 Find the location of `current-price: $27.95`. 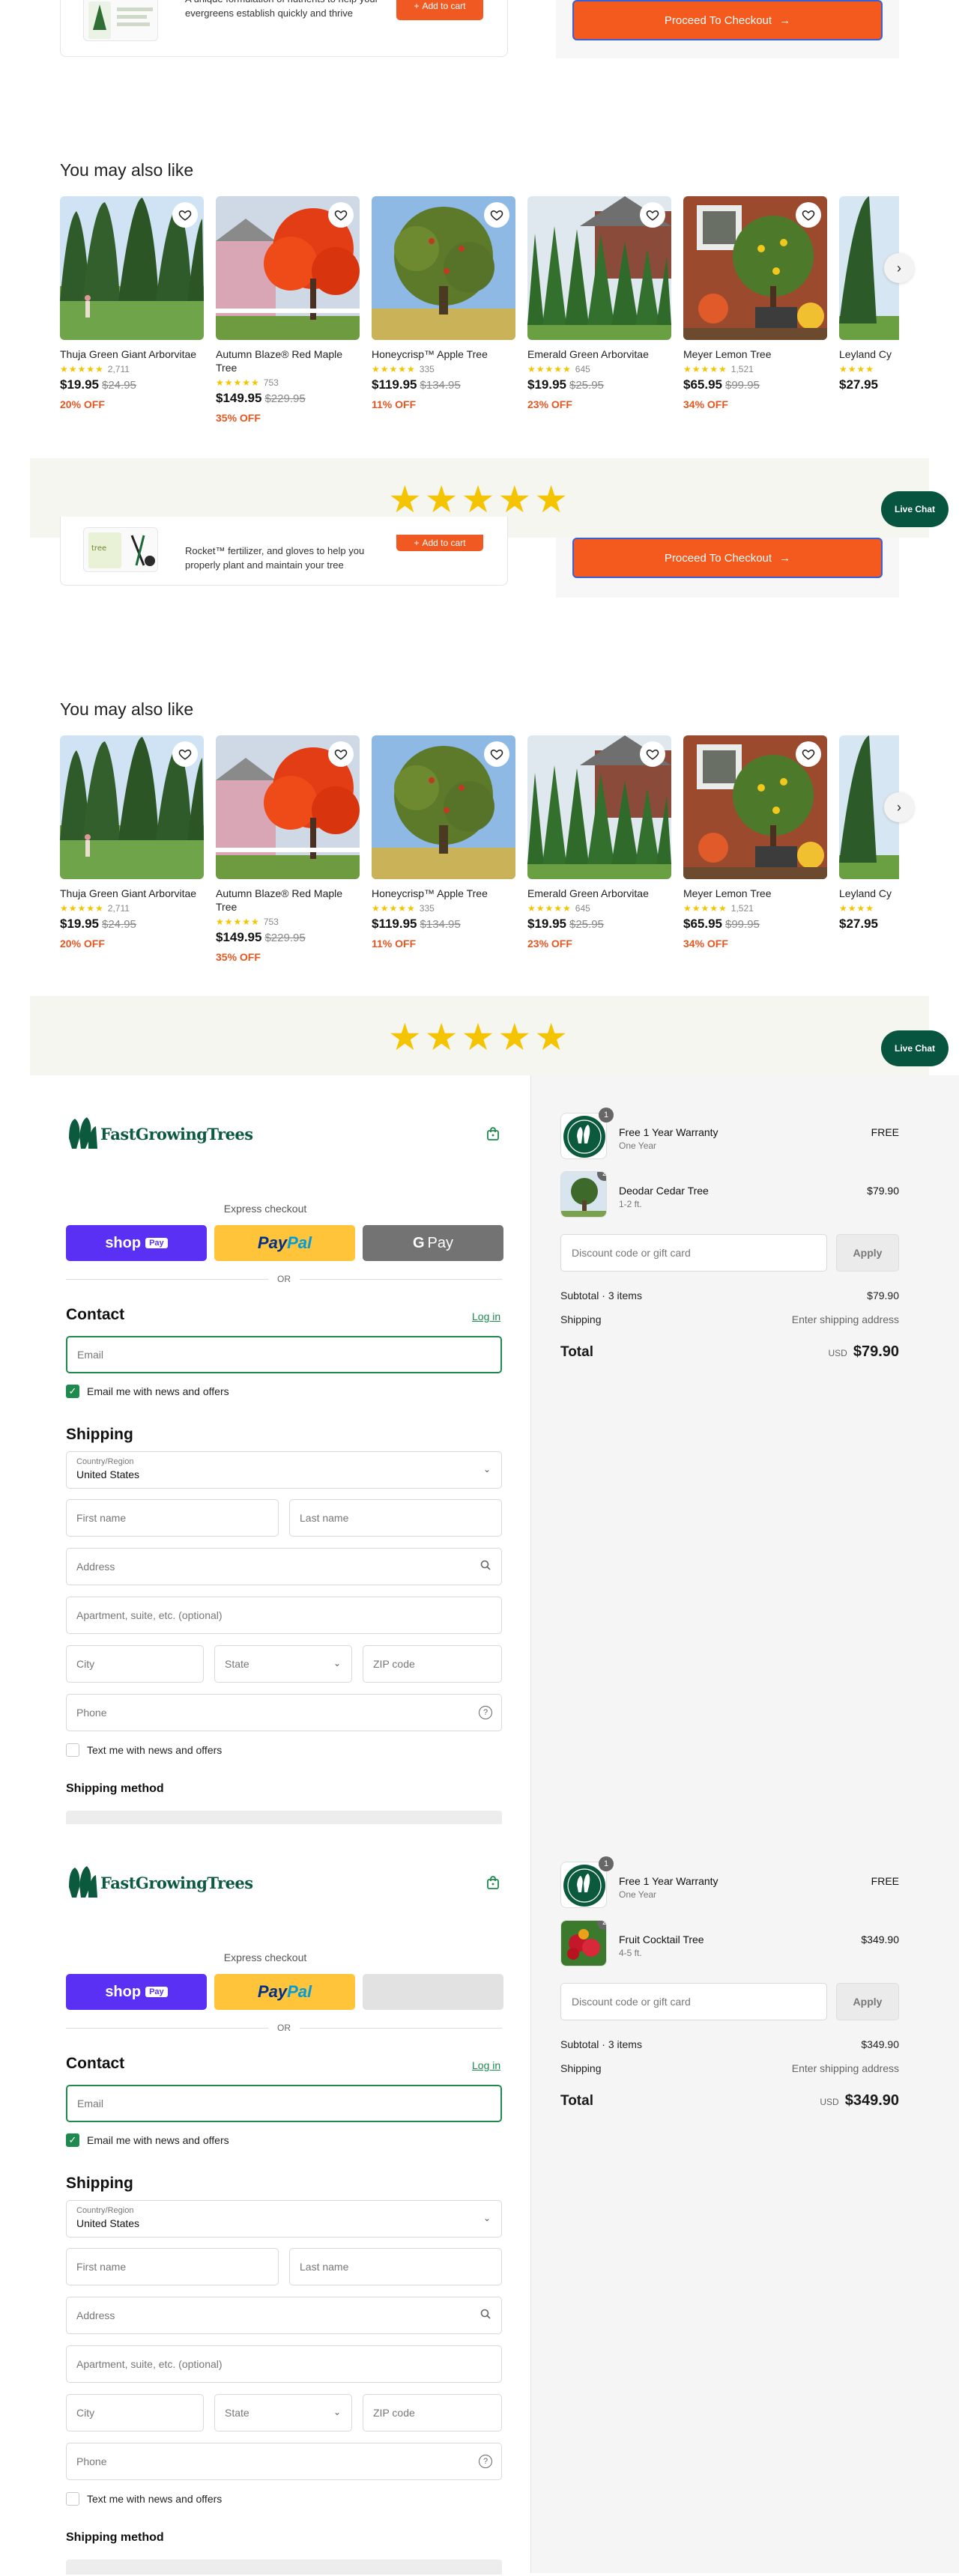

current-price: $27.95 is located at coordinates (858, 924).